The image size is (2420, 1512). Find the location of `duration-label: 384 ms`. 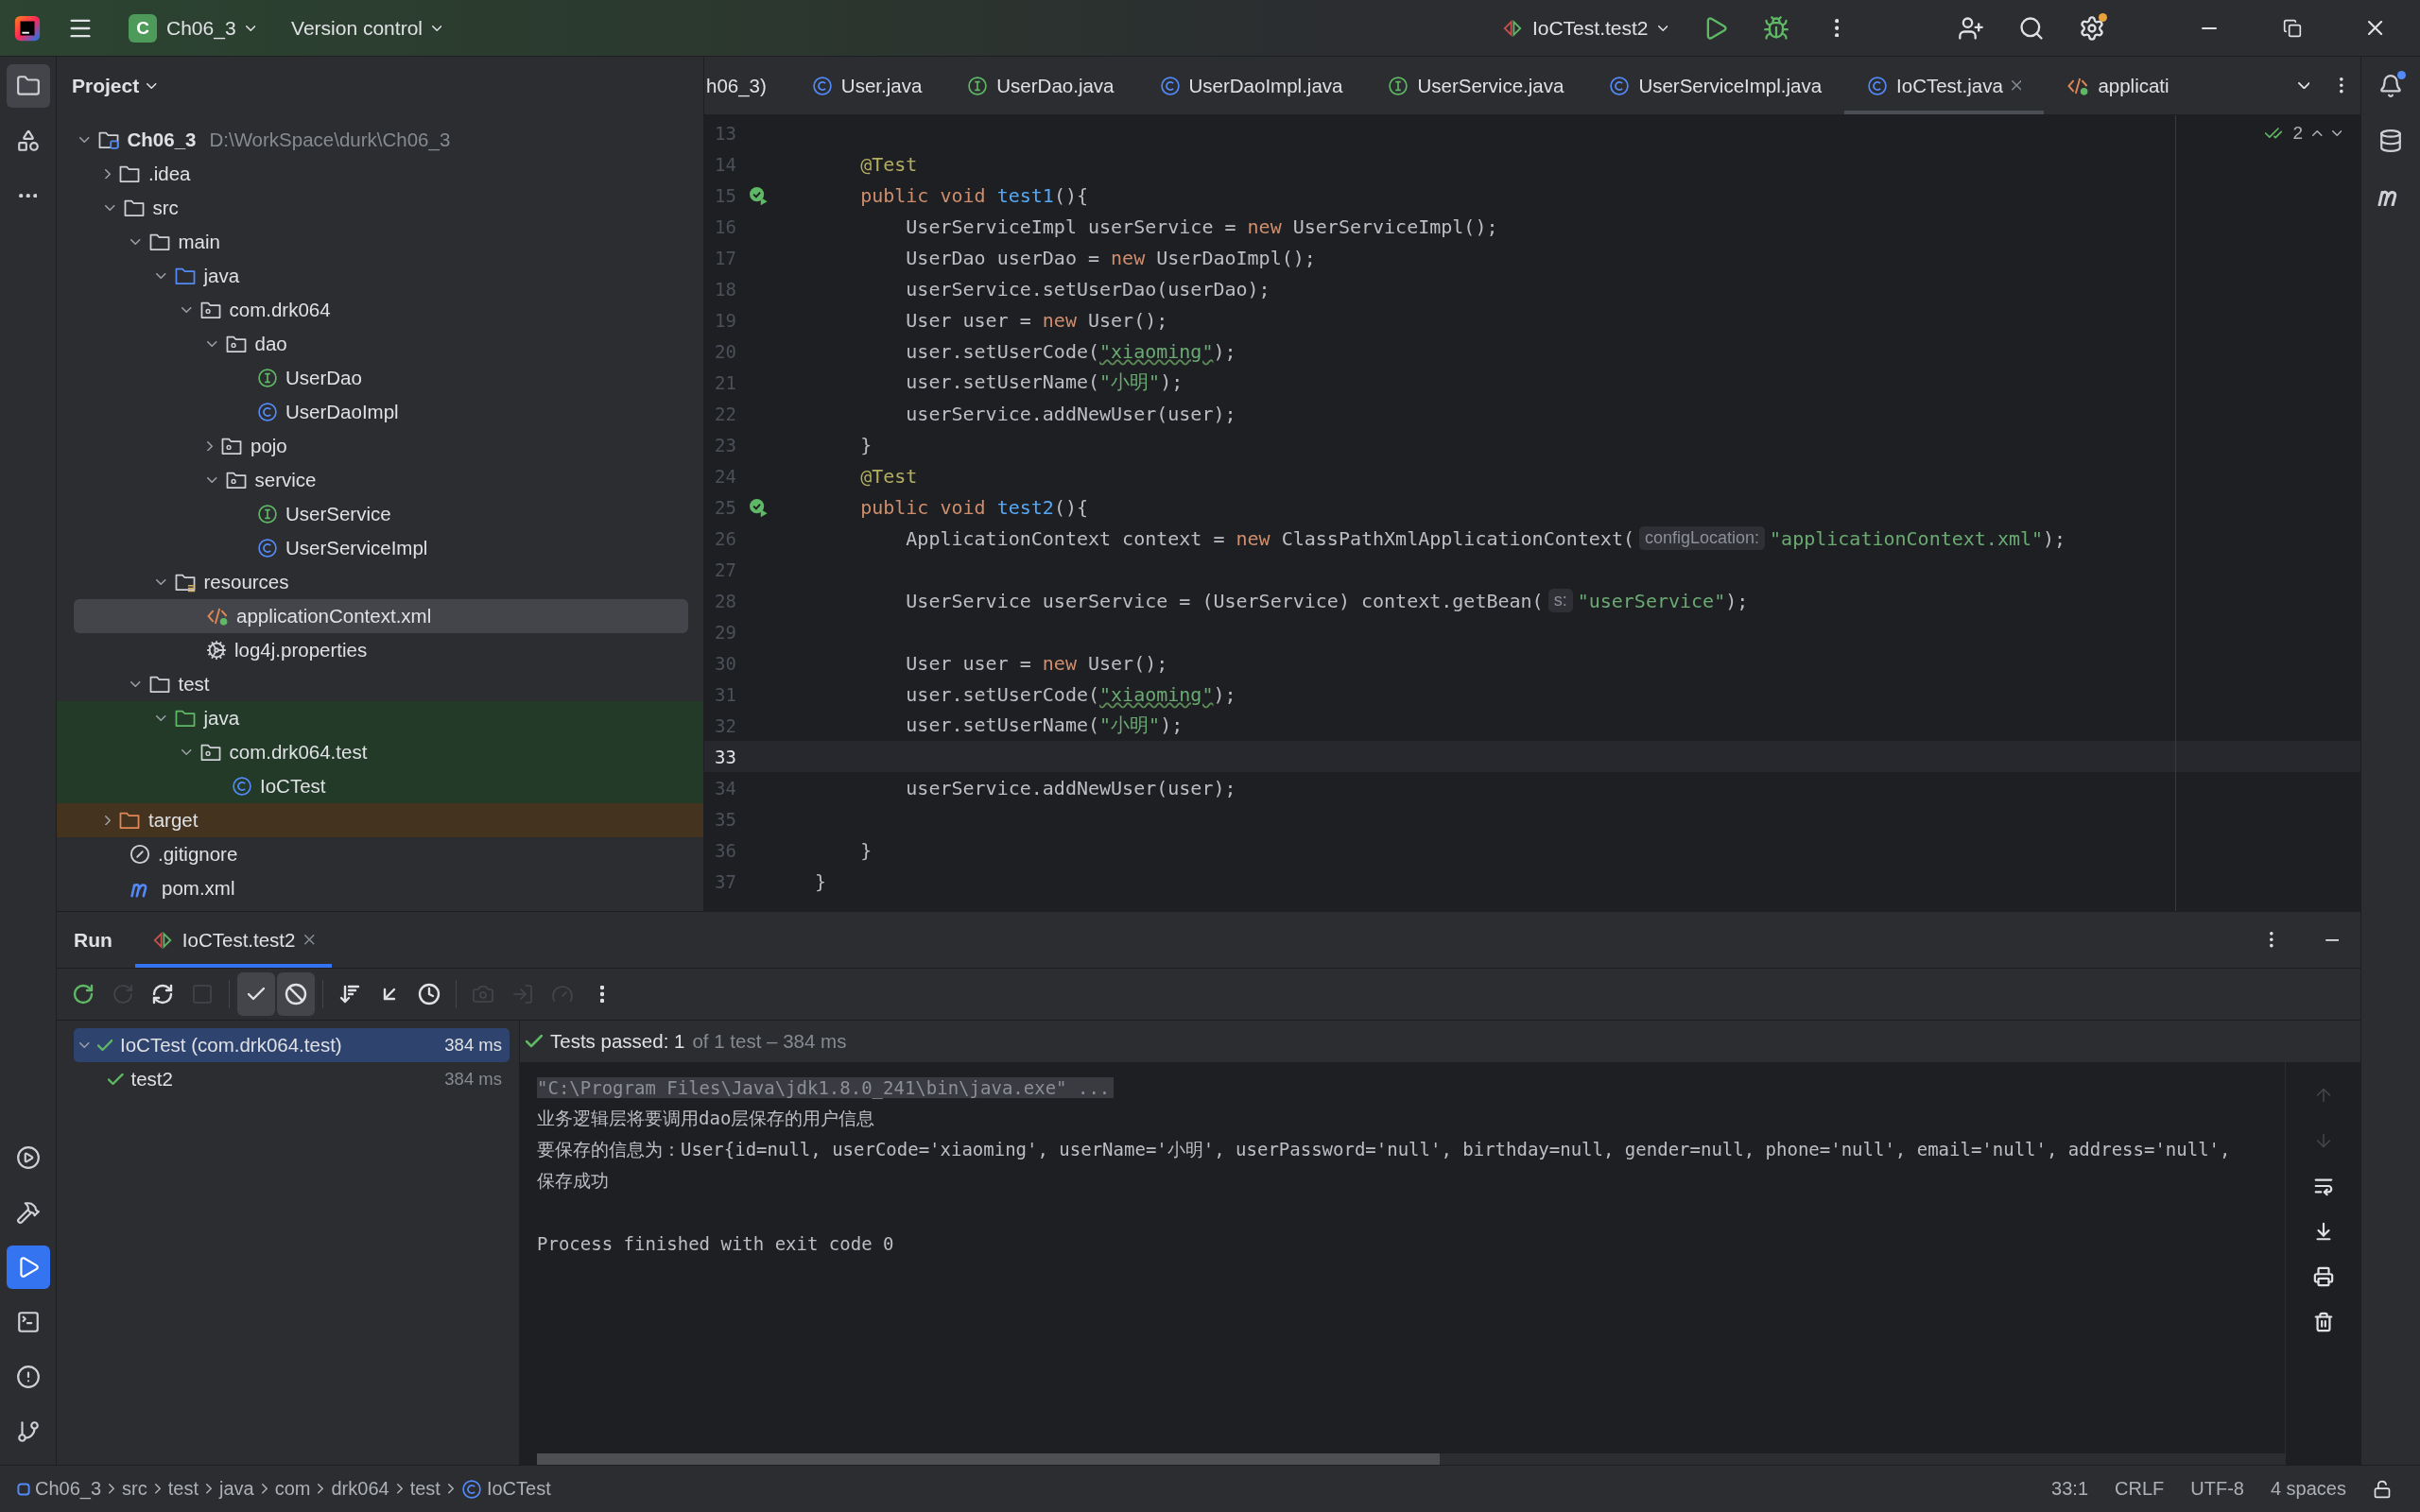

duration-label: 384 ms is located at coordinates (473, 1045).